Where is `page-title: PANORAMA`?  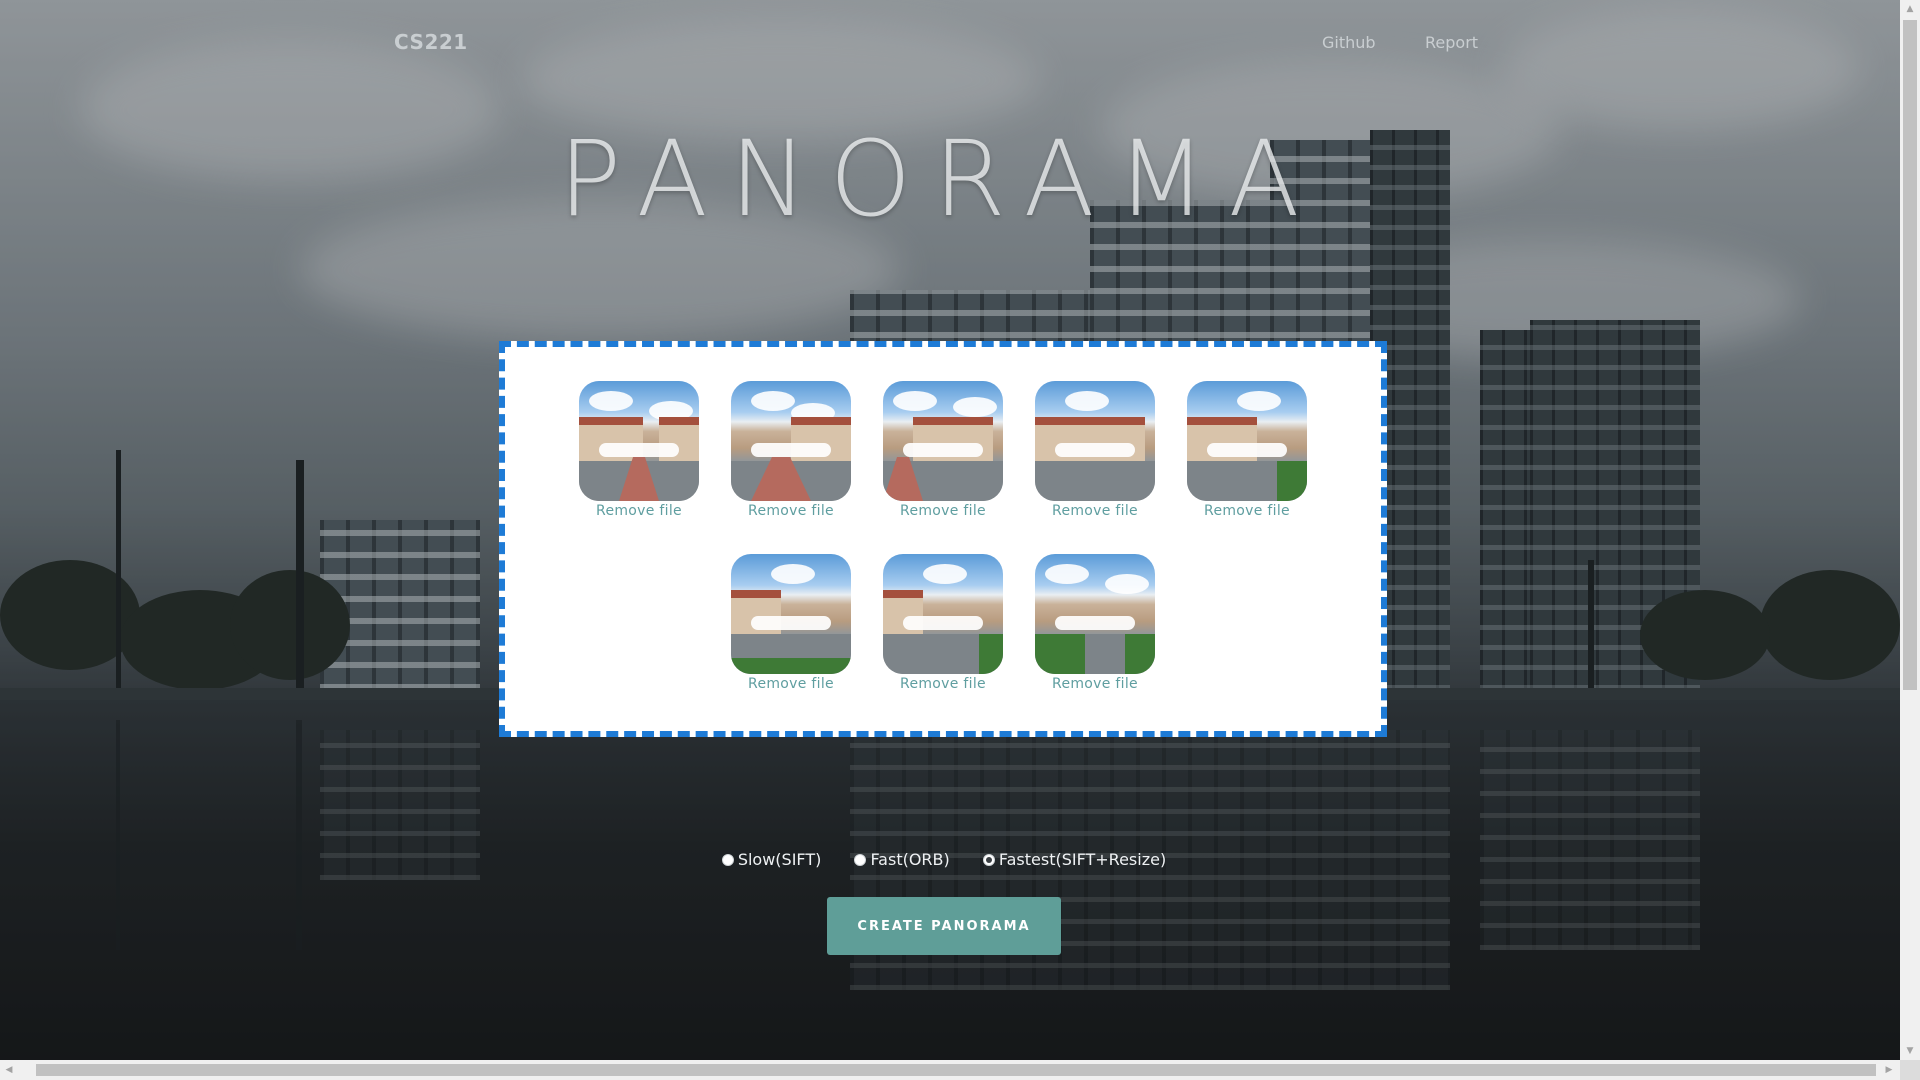 page-title: PANORAMA is located at coordinates (940, 179).